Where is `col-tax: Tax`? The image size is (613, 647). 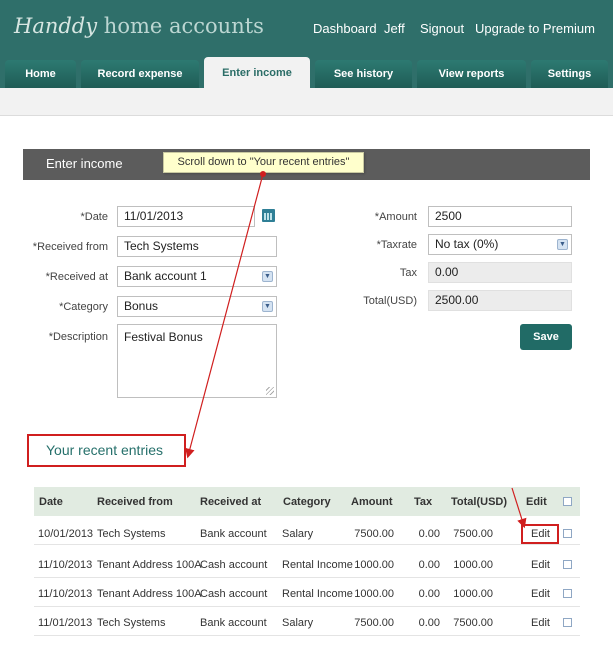
col-tax: Tax is located at coordinates (423, 502).